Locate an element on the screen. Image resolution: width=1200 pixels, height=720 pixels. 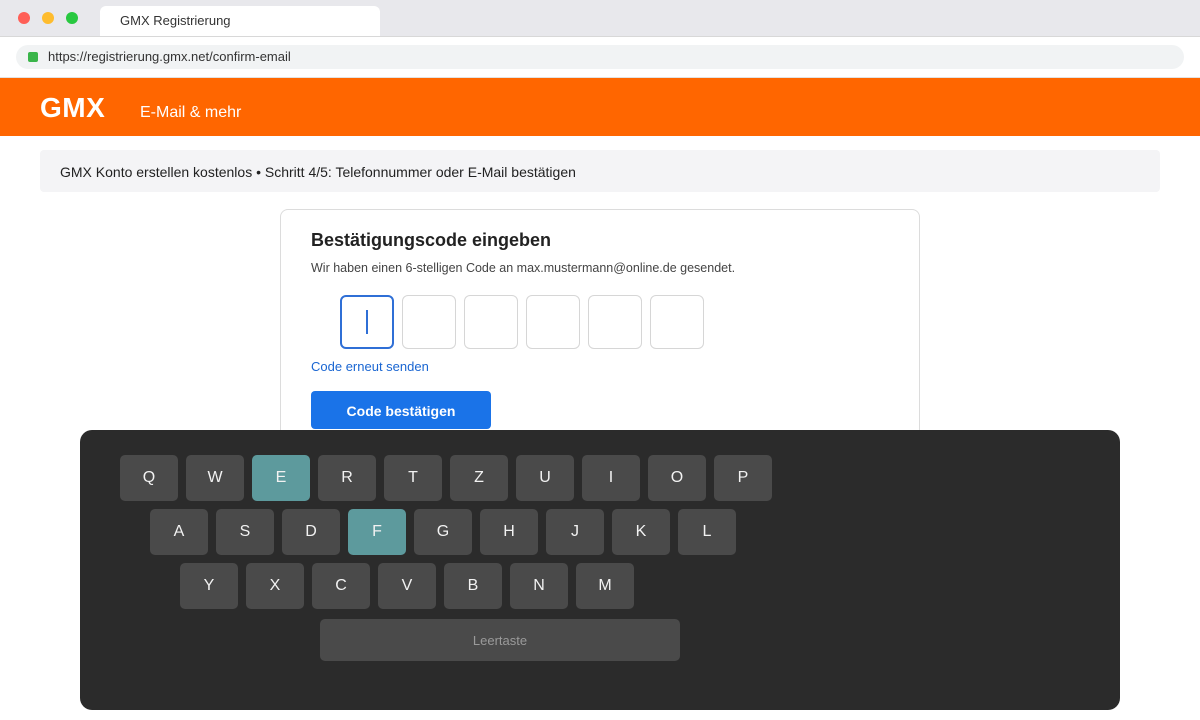
resend-code-link: Code erneut senden is located at coordinates (370, 366).